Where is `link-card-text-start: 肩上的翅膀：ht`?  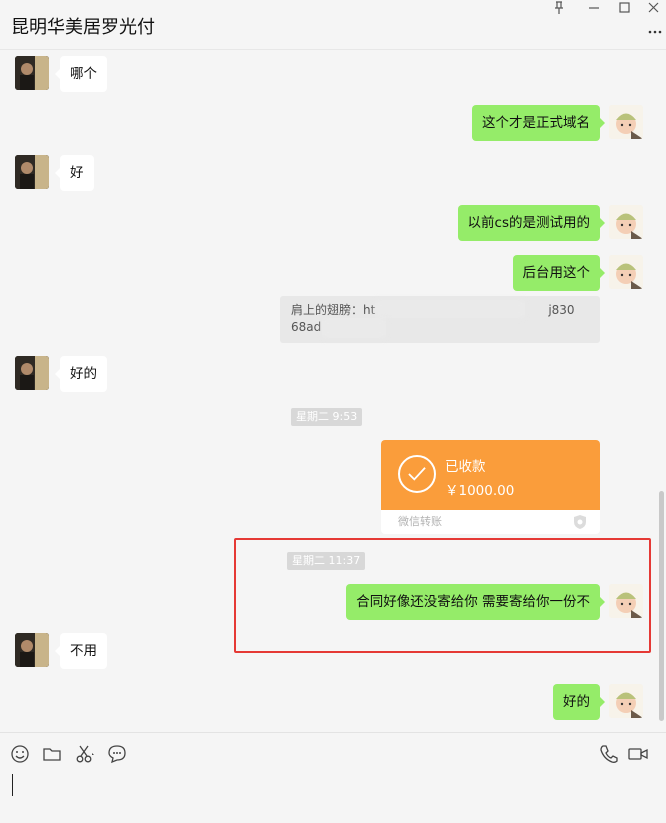
link-card-text-start: 肩上的翅膀：ht is located at coordinates (333, 310).